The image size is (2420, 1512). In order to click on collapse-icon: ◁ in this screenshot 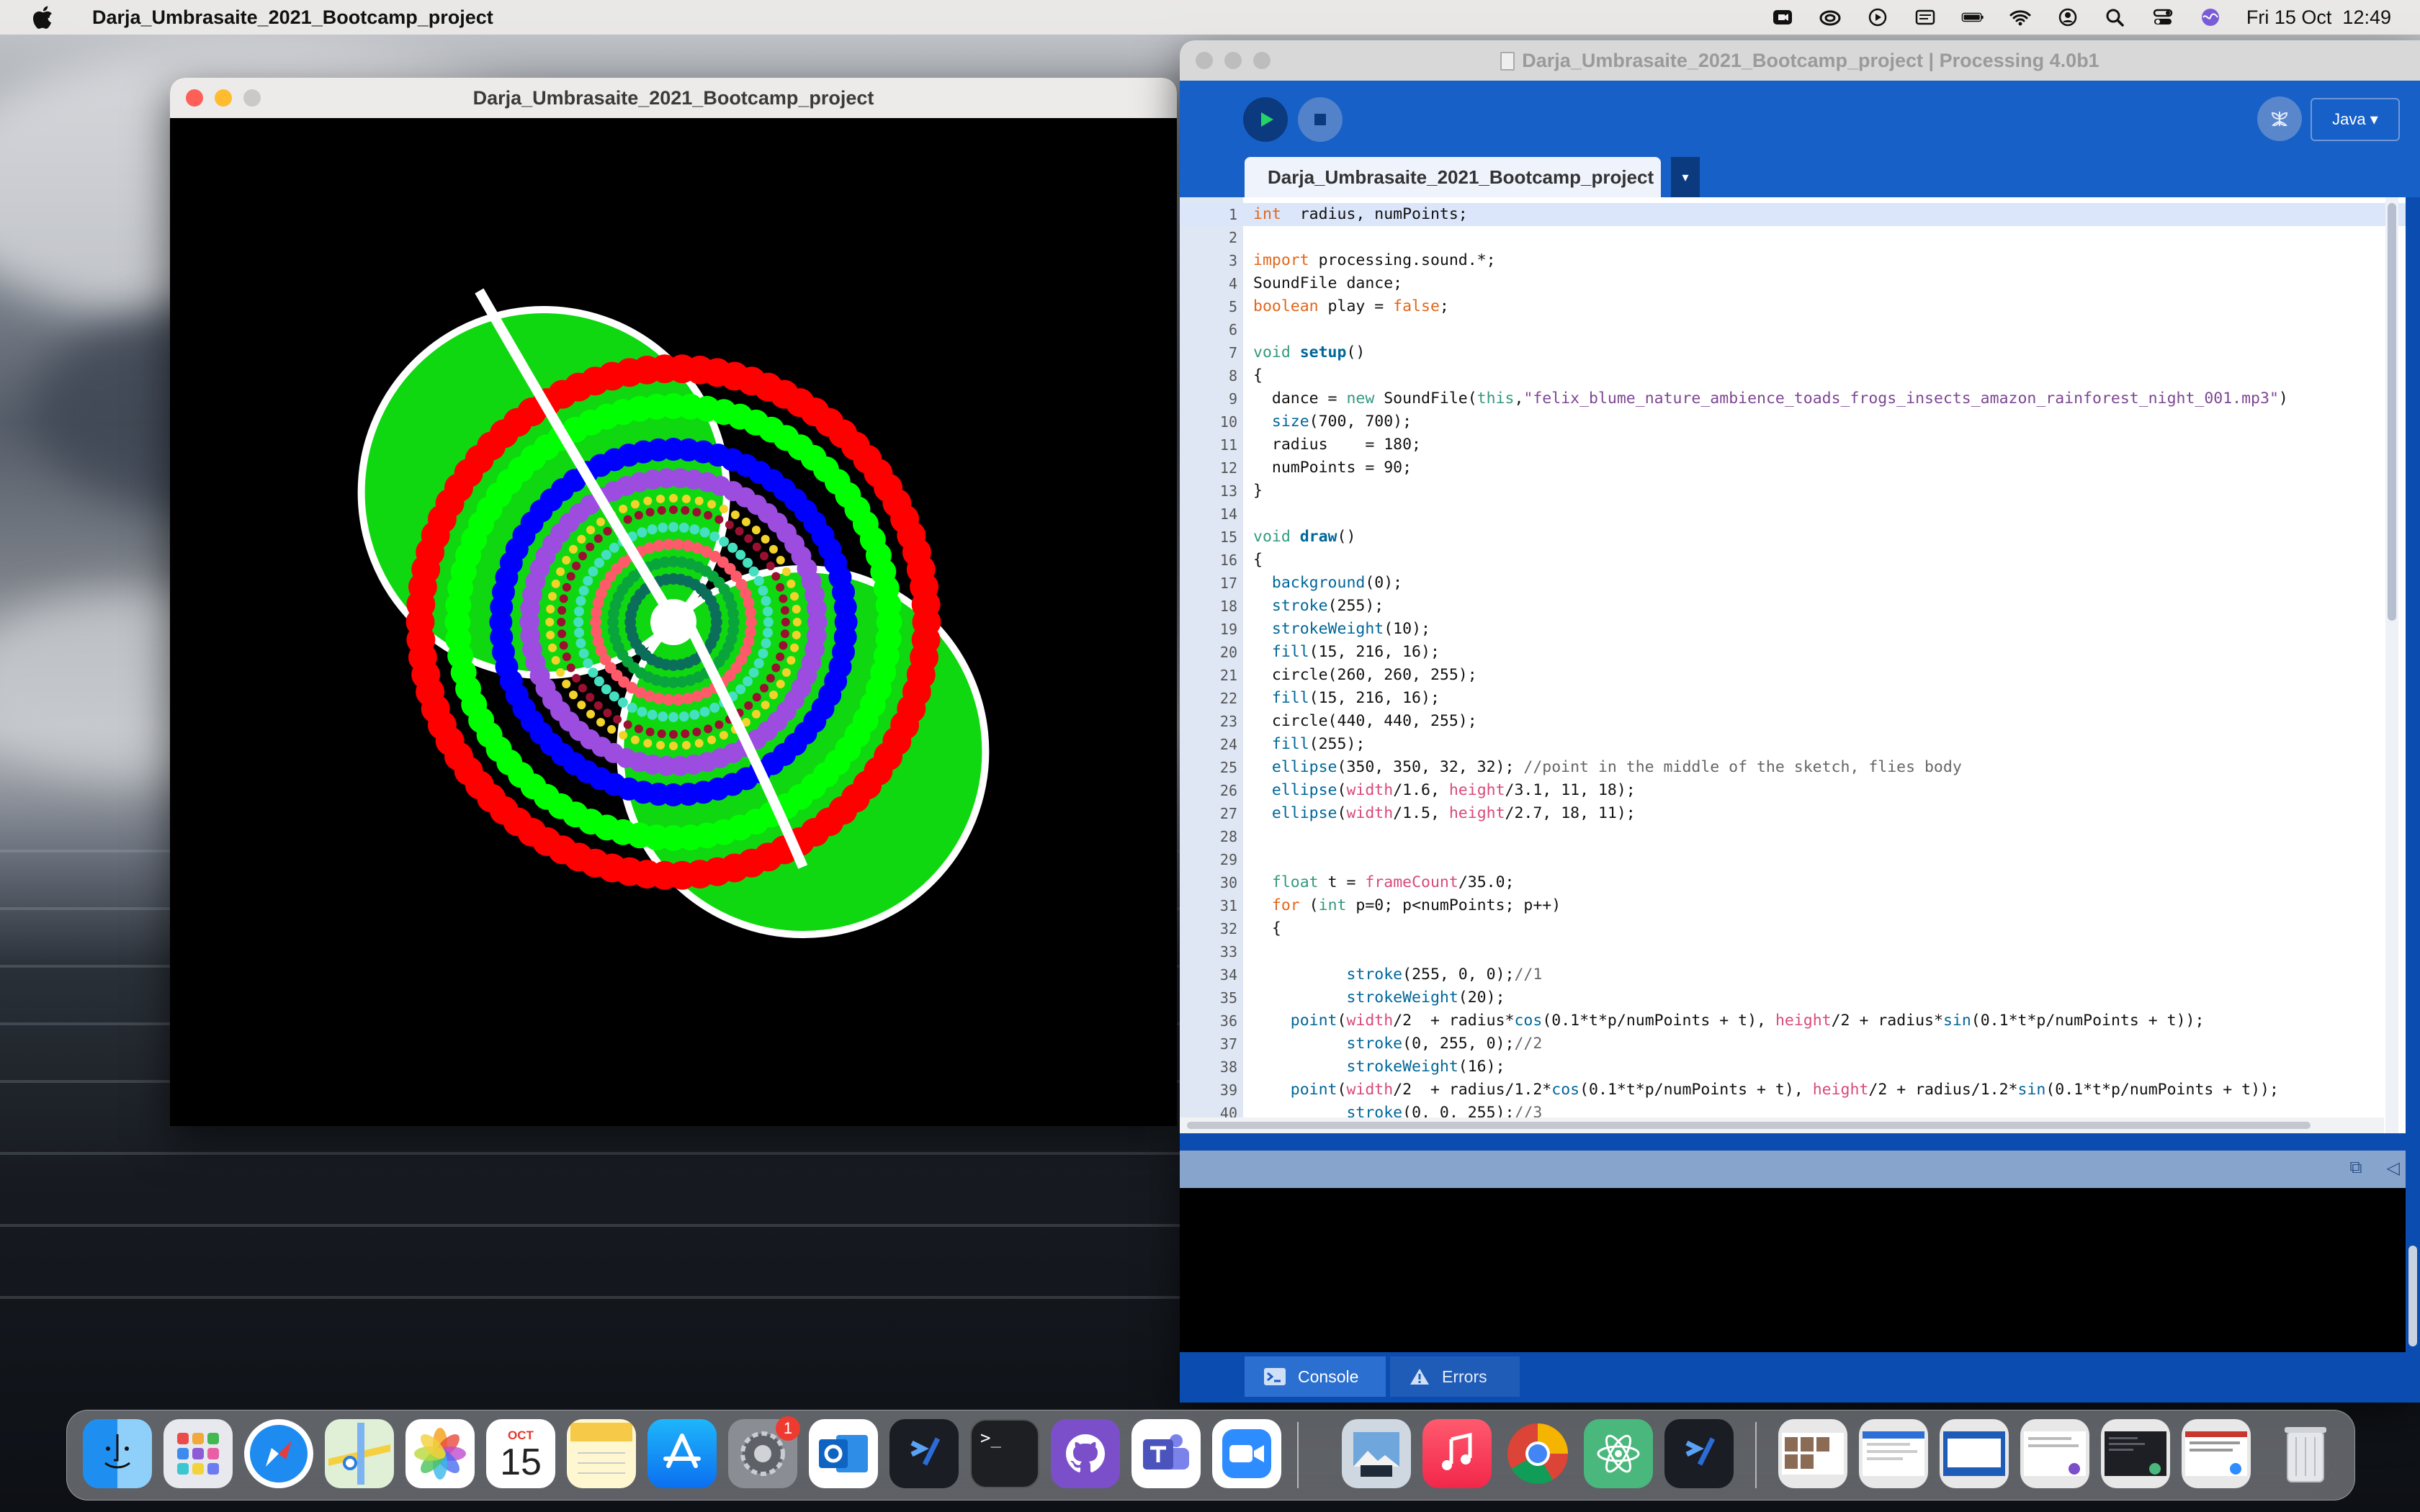, I will do `click(2393, 1168)`.